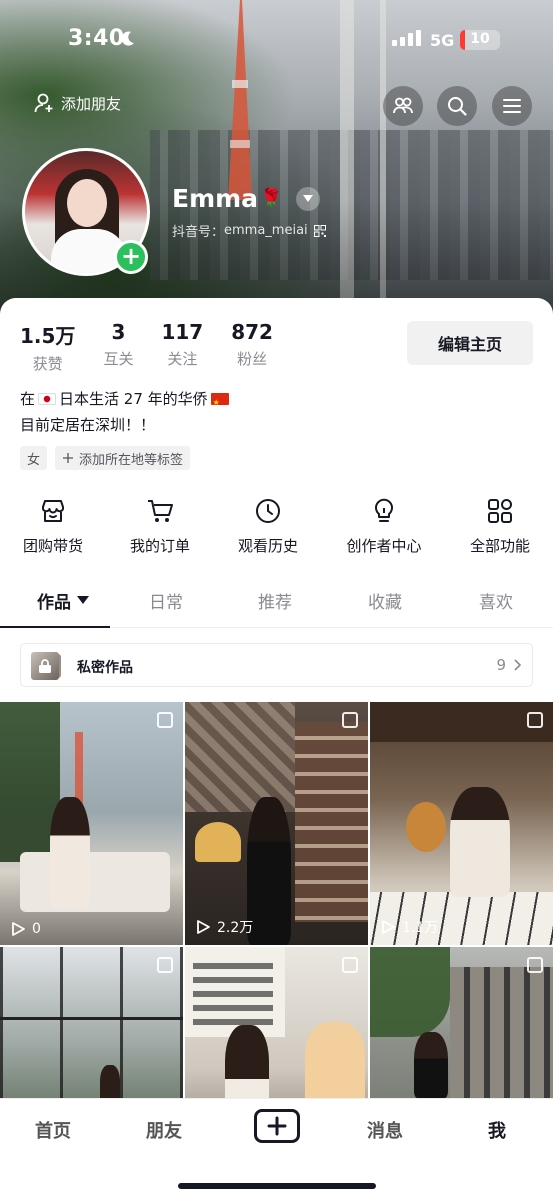  I want to click on gender-tag: 女, so click(34, 458).